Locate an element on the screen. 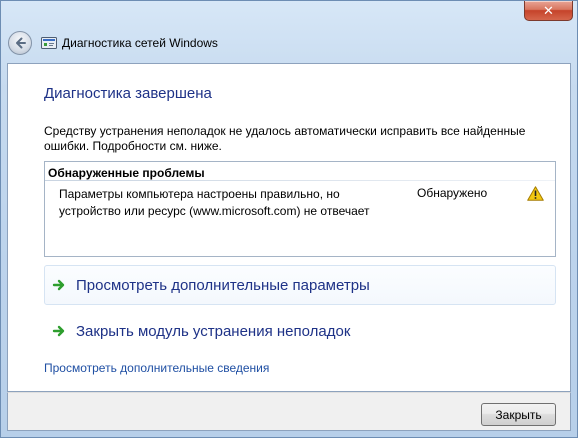 The width and height of the screenshot is (578, 438). button-bar: Закрыть is located at coordinates (289, 411).